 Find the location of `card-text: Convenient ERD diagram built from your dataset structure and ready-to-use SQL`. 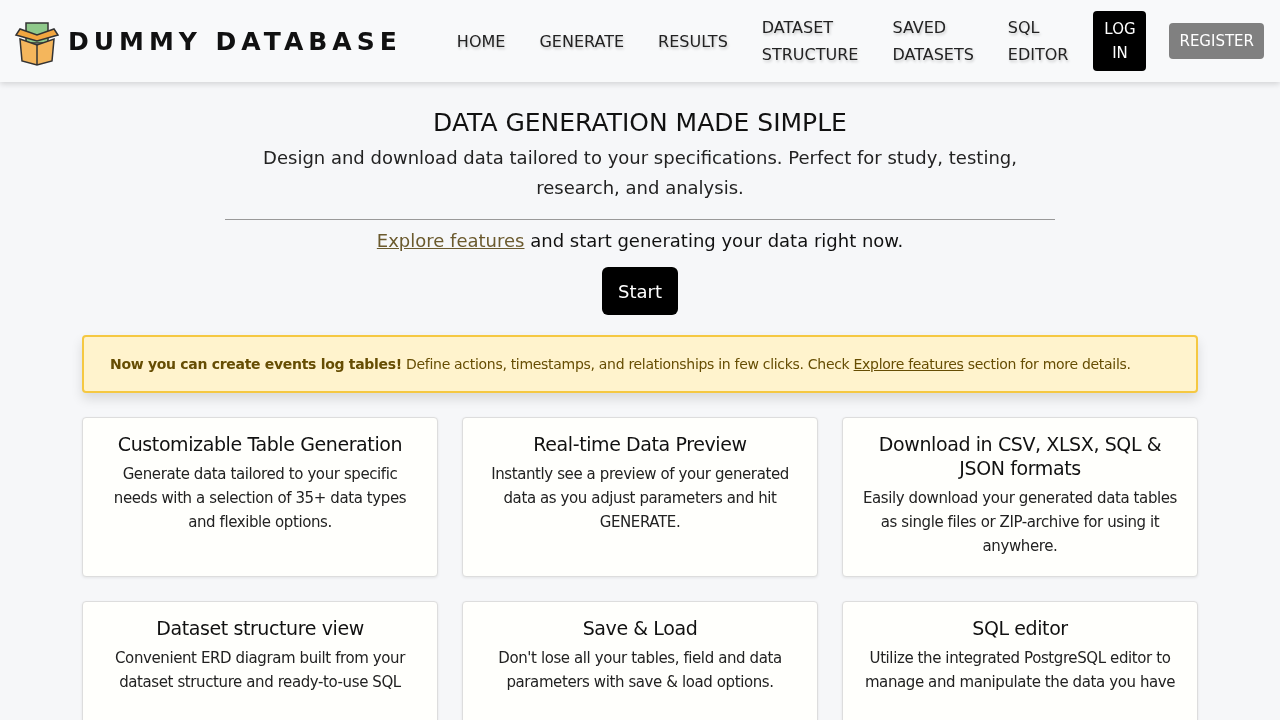

card-text: Convenient ERD diagram built from your dataset structure and ready-to-use SQL is located at coordinates (260, 670).